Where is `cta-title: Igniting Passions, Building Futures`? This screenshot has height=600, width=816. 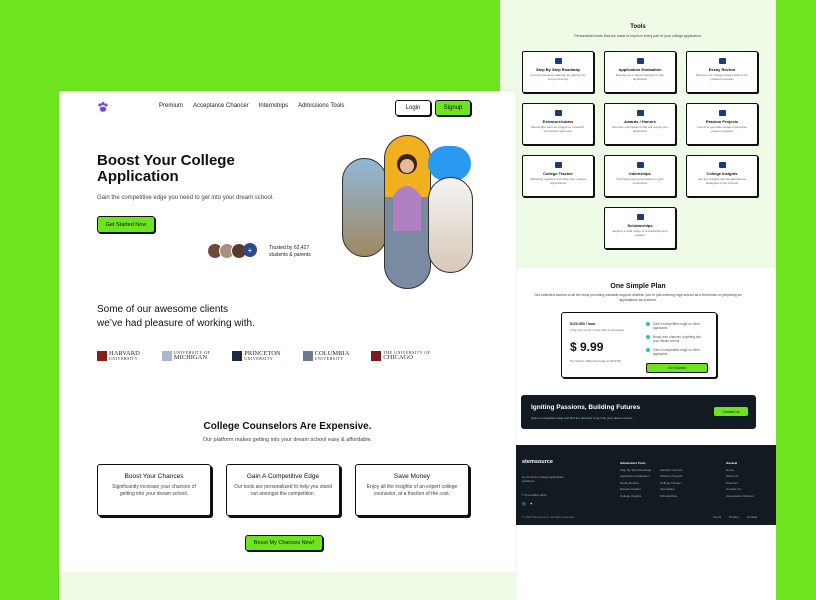 cta-title: Igniting Passions, Building Futures is located at coordinates (586, 407).